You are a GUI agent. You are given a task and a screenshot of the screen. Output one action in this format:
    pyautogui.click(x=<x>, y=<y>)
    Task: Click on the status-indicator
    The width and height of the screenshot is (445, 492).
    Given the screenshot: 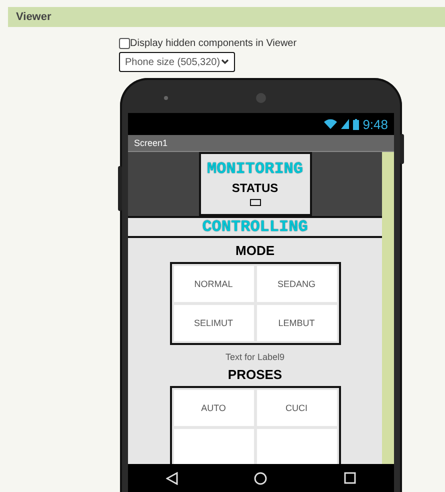 What is the action you would take?
    pyautogui.click(x=255, y=202)
    